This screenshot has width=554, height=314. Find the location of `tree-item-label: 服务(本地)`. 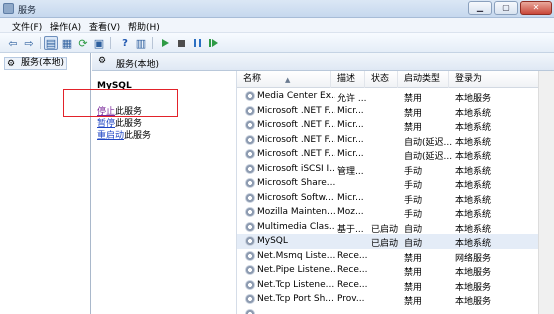

tree-item-label: 服务(本地) is located at coordinates (43, 63).